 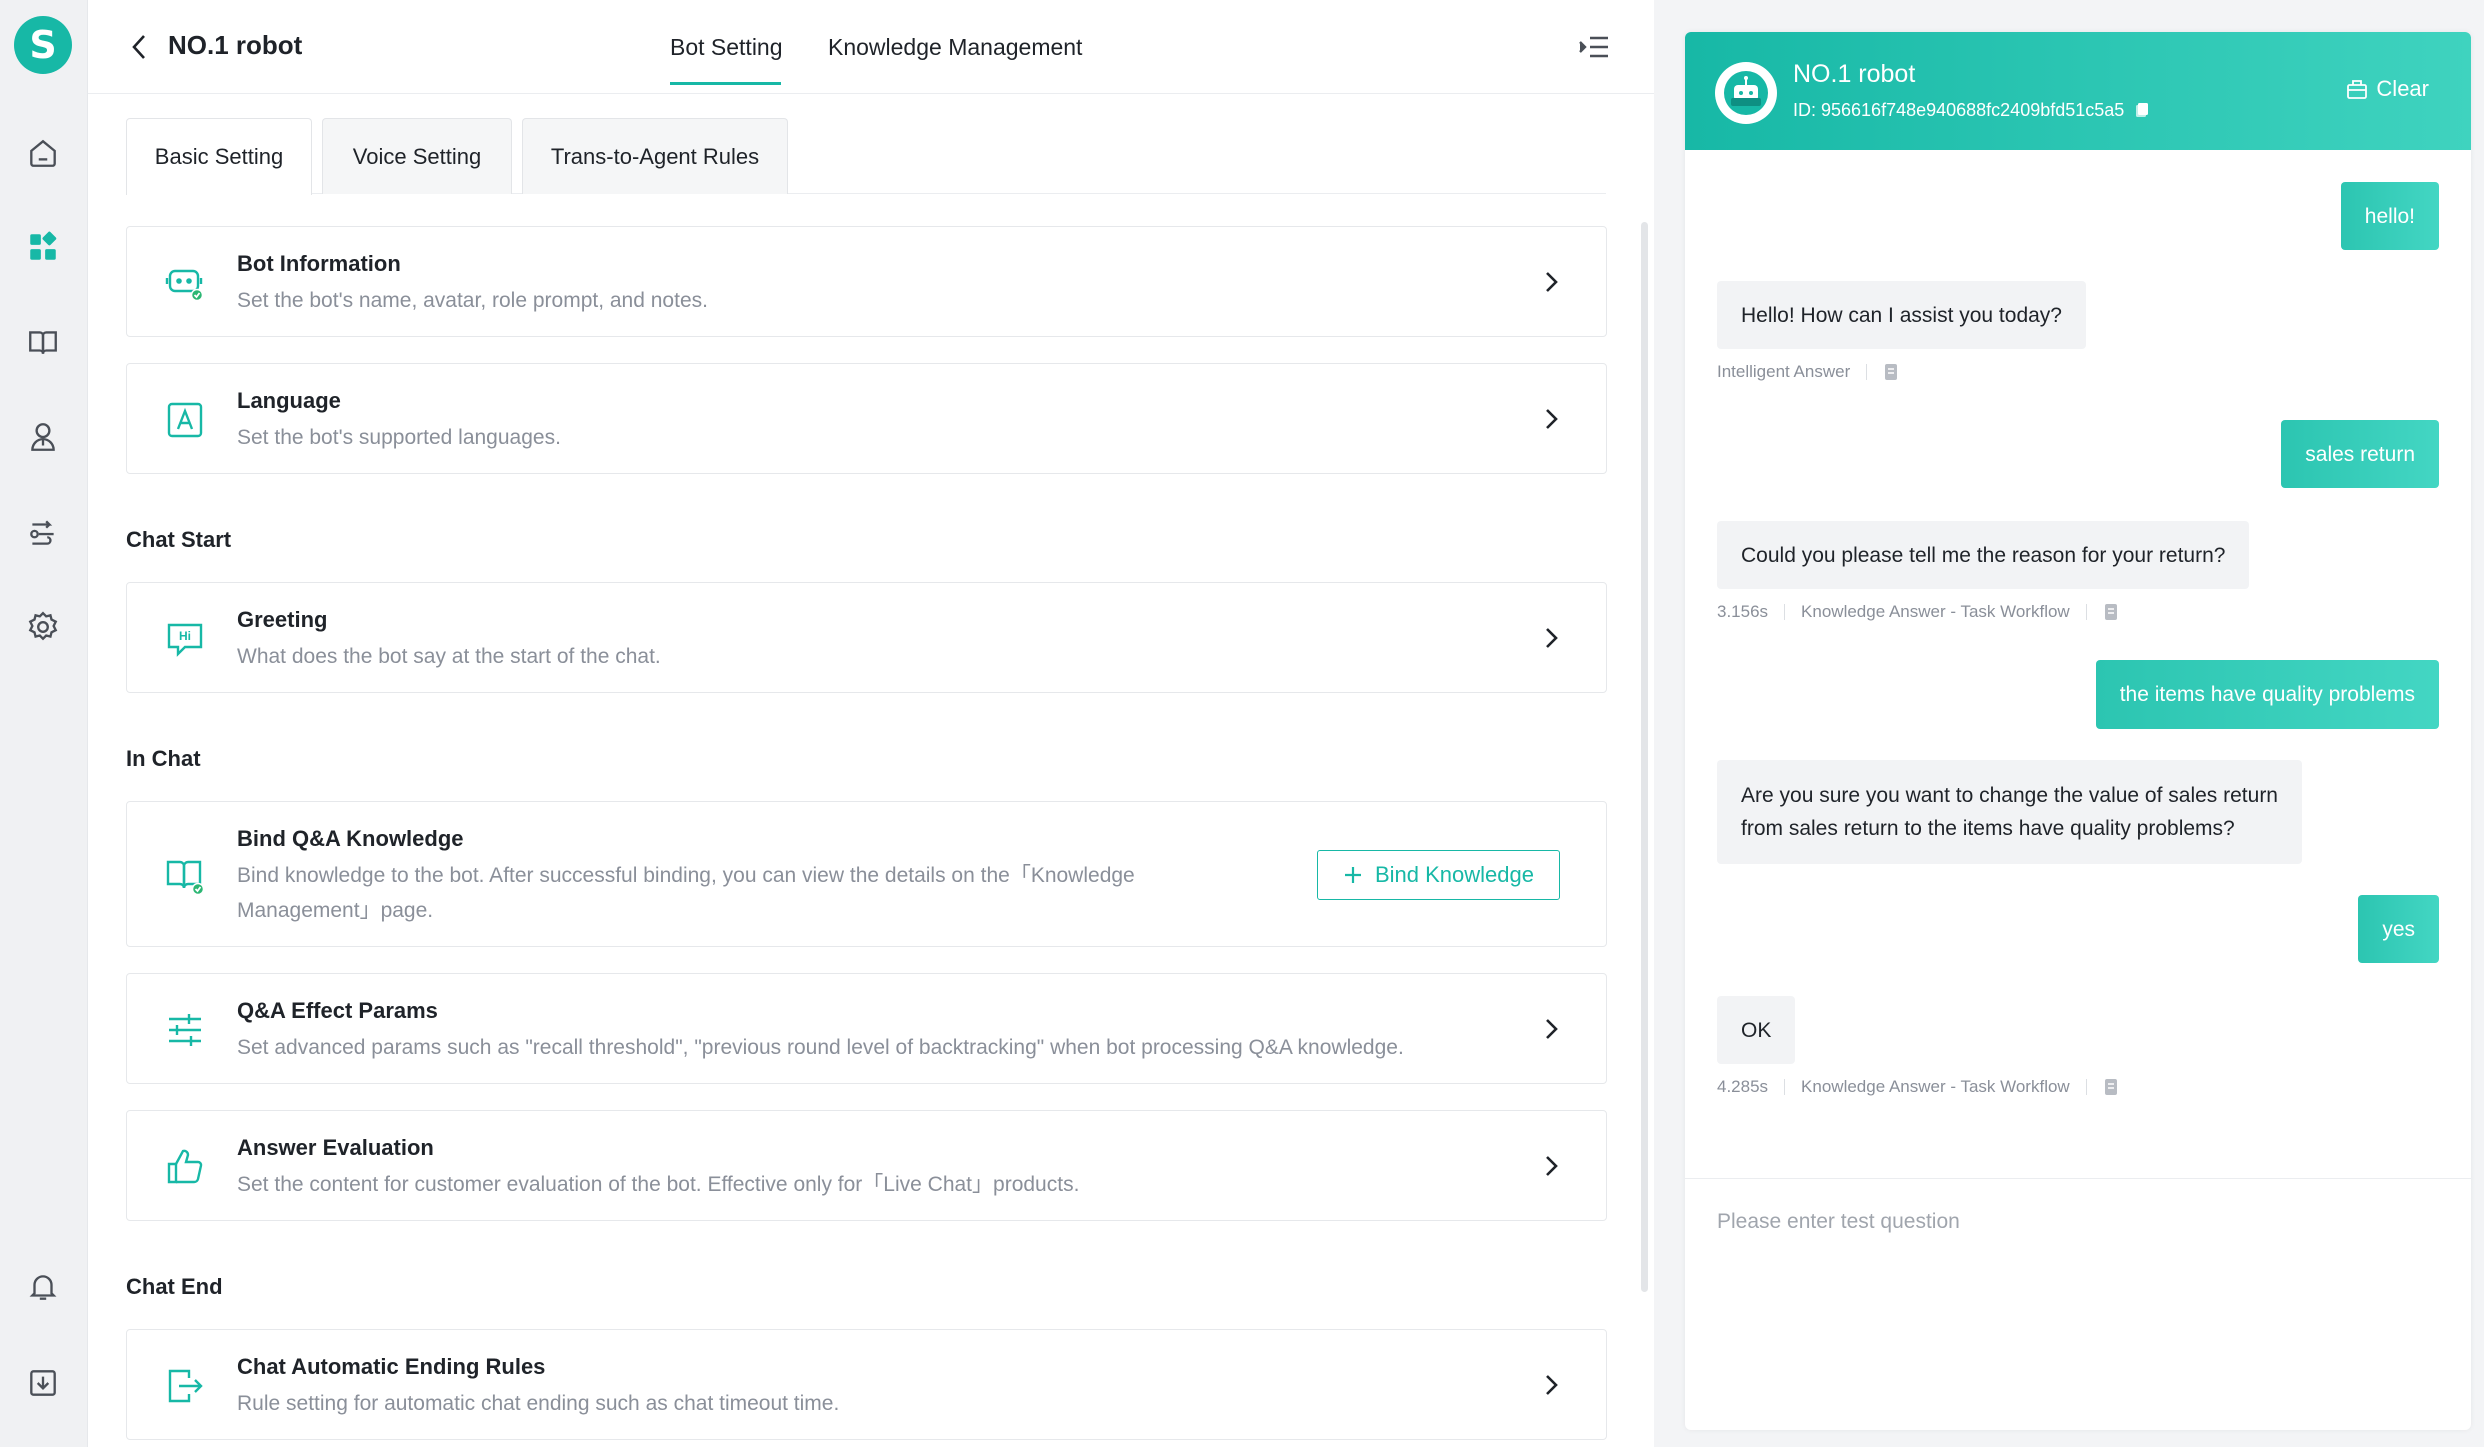 I want to click on bot-avatar, so click(x=1746, y=93).